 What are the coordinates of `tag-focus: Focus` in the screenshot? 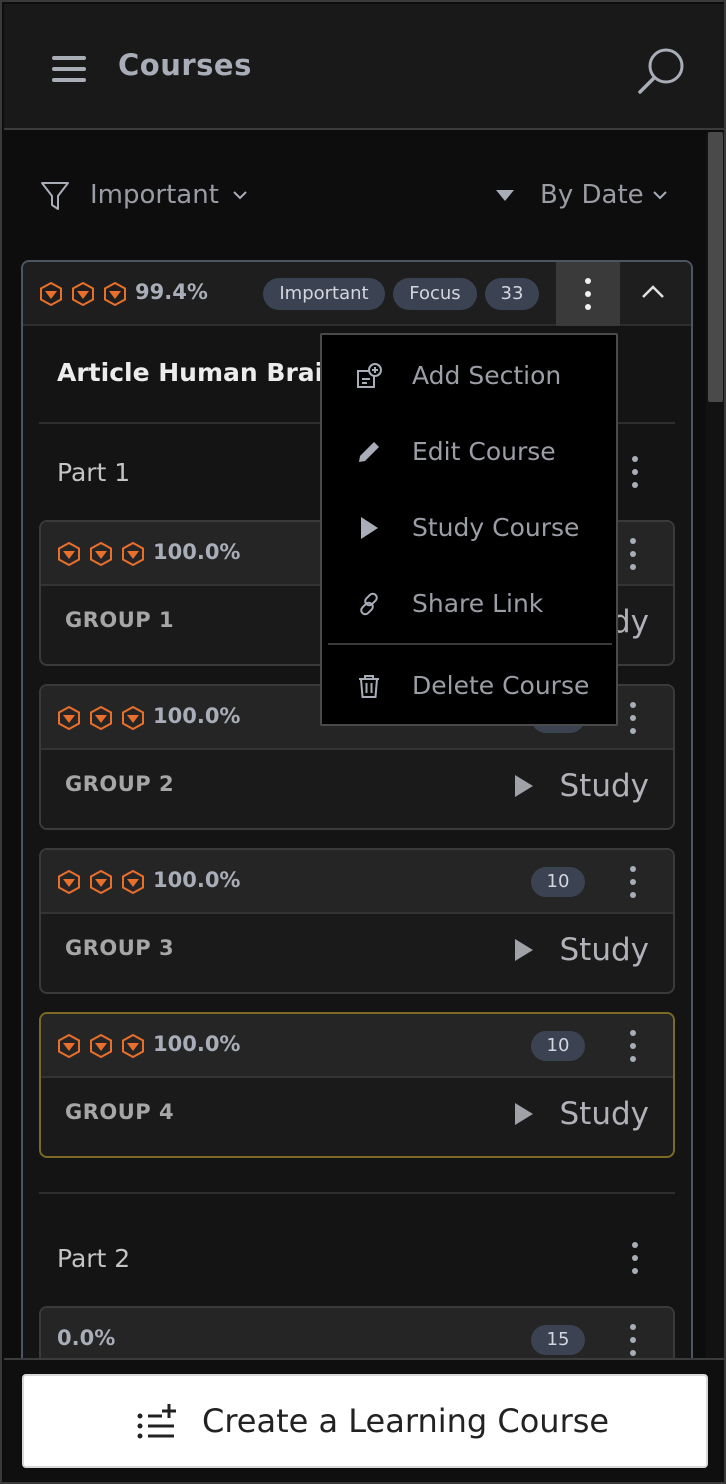 It's located at (435, 294).